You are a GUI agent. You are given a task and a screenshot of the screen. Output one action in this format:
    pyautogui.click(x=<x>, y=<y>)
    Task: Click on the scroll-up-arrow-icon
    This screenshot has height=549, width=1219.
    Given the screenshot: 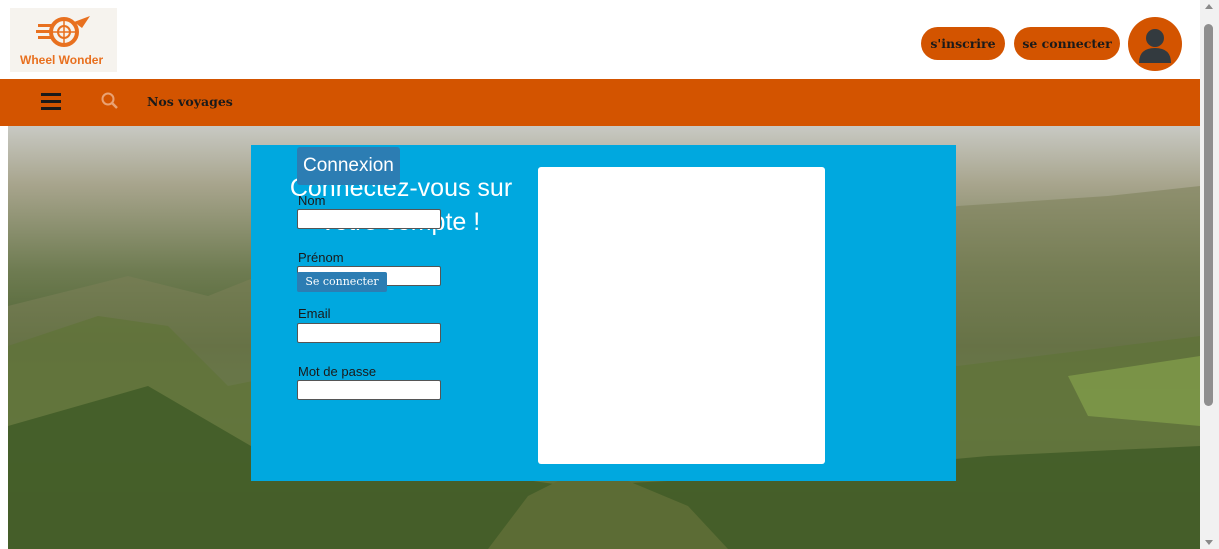 What is the action you would take?
    pyautogui.click(x=1209, y=6)
    